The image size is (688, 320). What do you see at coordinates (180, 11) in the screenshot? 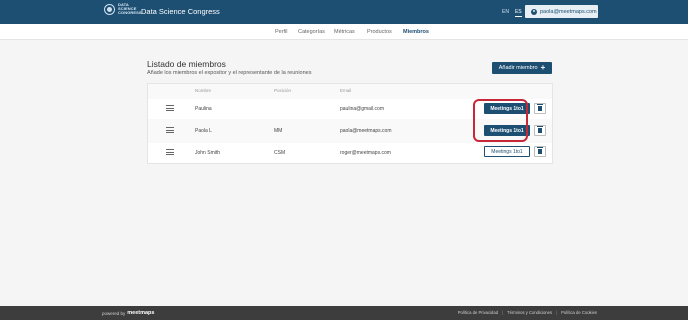
I see `app-title: Data Science Congress` at bounding box center [180, 11].